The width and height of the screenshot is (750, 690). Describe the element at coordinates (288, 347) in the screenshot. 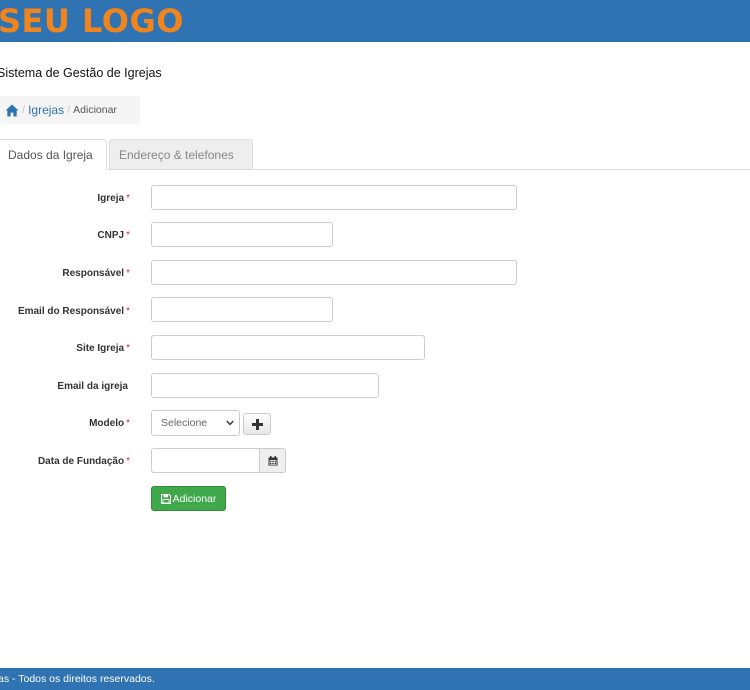

I see `site-igreja-input` at that location.